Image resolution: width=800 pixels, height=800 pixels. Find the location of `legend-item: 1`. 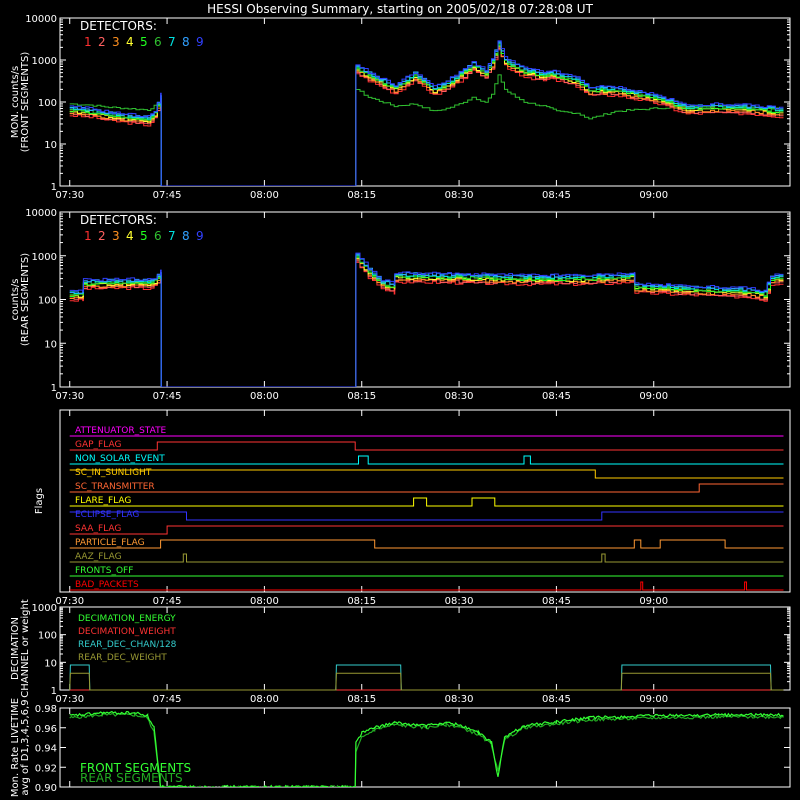

legend-item: 1 is located at coordinates (88, 236).